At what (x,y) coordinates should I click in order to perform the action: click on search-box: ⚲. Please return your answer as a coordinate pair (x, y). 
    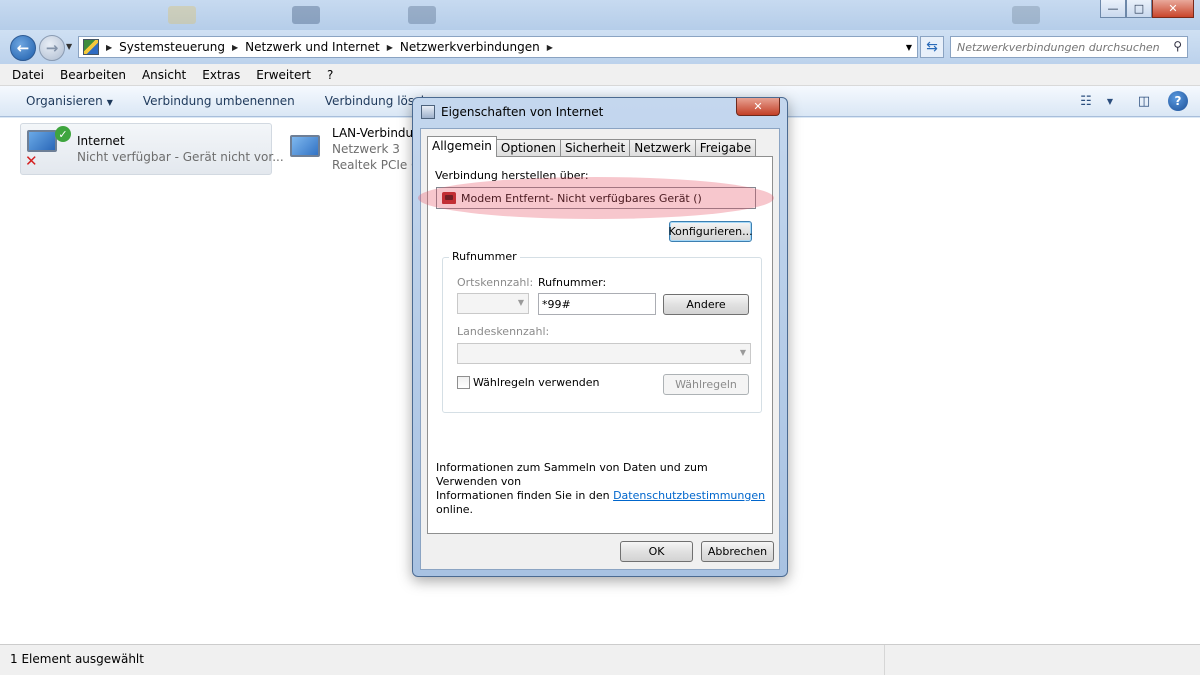
    Looking at the image, I should click on (1069, 47).